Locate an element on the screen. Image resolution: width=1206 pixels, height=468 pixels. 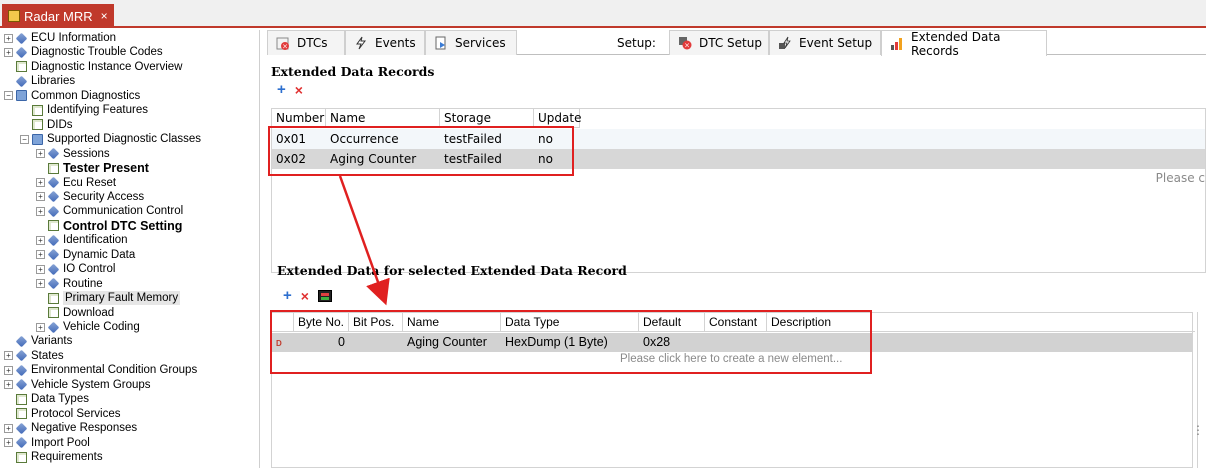
tree-item: + States is located at coordinates (34, 356).